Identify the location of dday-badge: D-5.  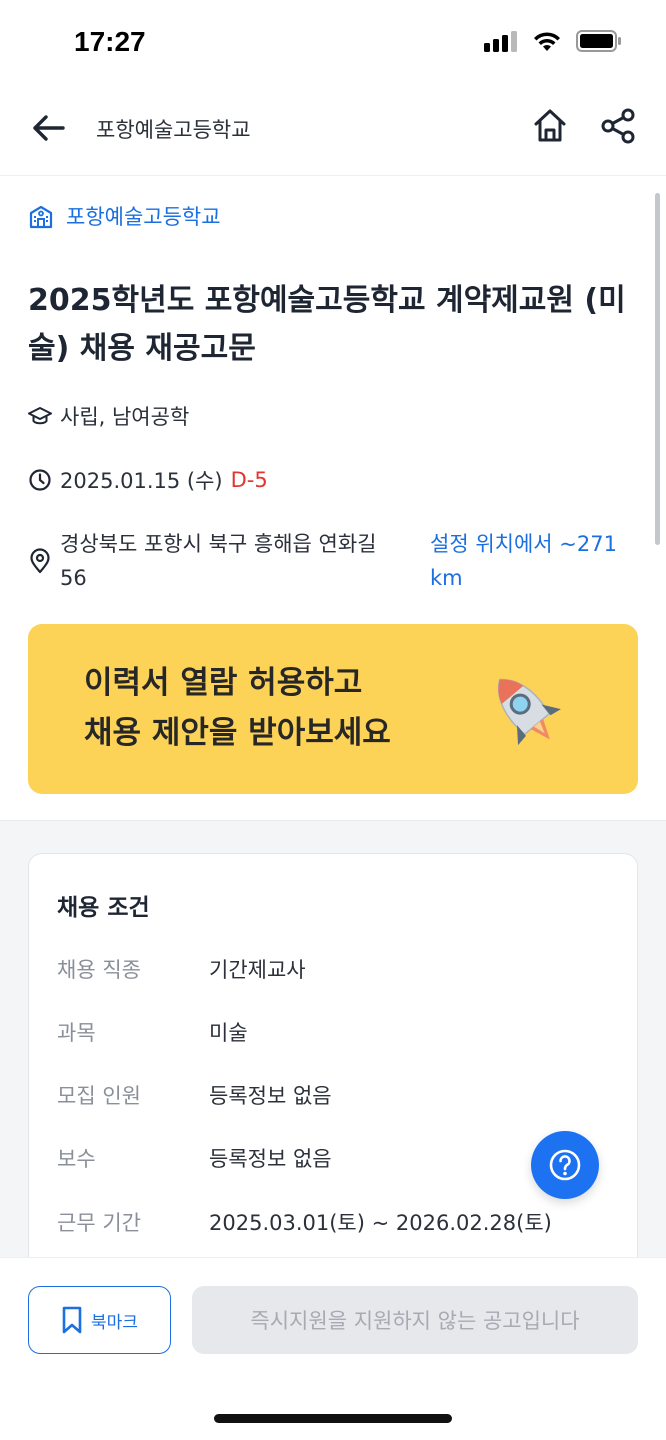
(249, 480).